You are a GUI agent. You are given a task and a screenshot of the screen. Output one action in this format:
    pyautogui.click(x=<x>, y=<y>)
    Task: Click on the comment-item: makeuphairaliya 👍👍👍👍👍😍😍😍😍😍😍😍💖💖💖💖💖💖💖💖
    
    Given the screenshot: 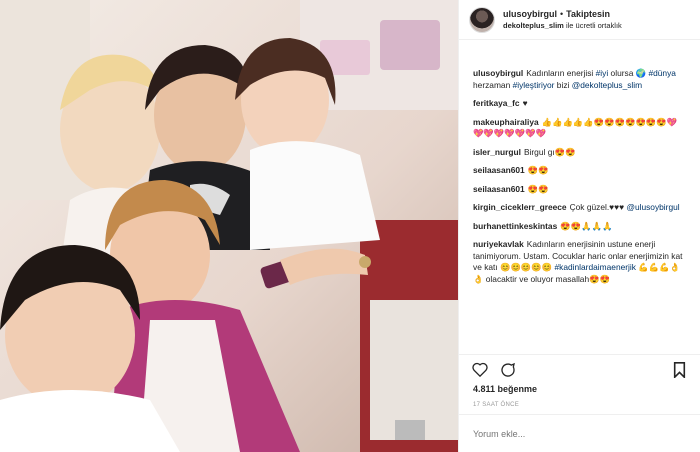 What is the action you would take?
    pyautogui.click(x=579, y=128)
    